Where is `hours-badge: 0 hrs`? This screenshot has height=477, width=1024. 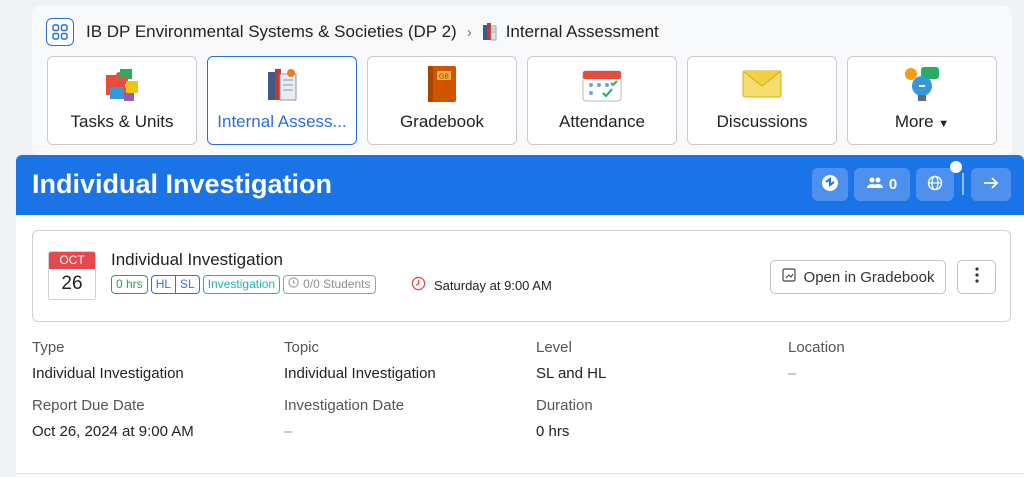 hours-badge: 0 hrs is located at coordinates (129, 284).